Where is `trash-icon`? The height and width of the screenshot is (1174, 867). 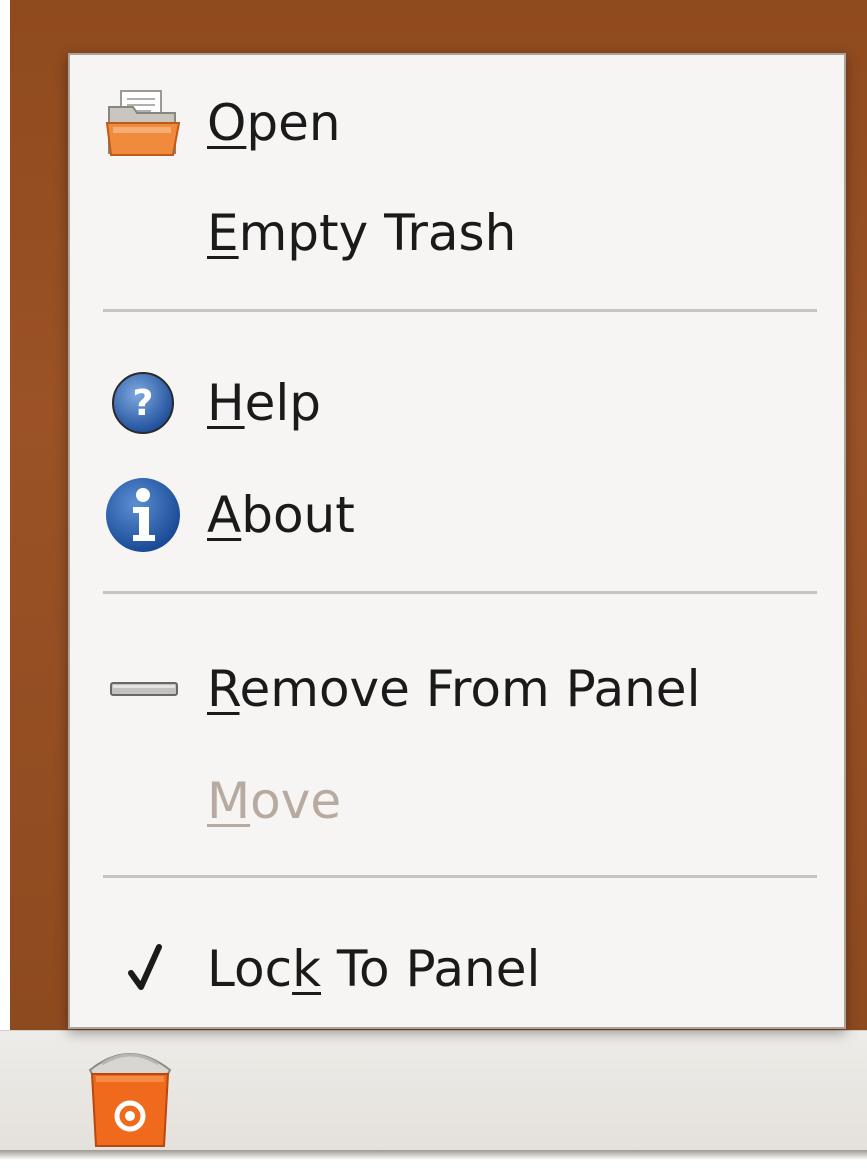
trash-icon is located at coordinates (130, 1095).